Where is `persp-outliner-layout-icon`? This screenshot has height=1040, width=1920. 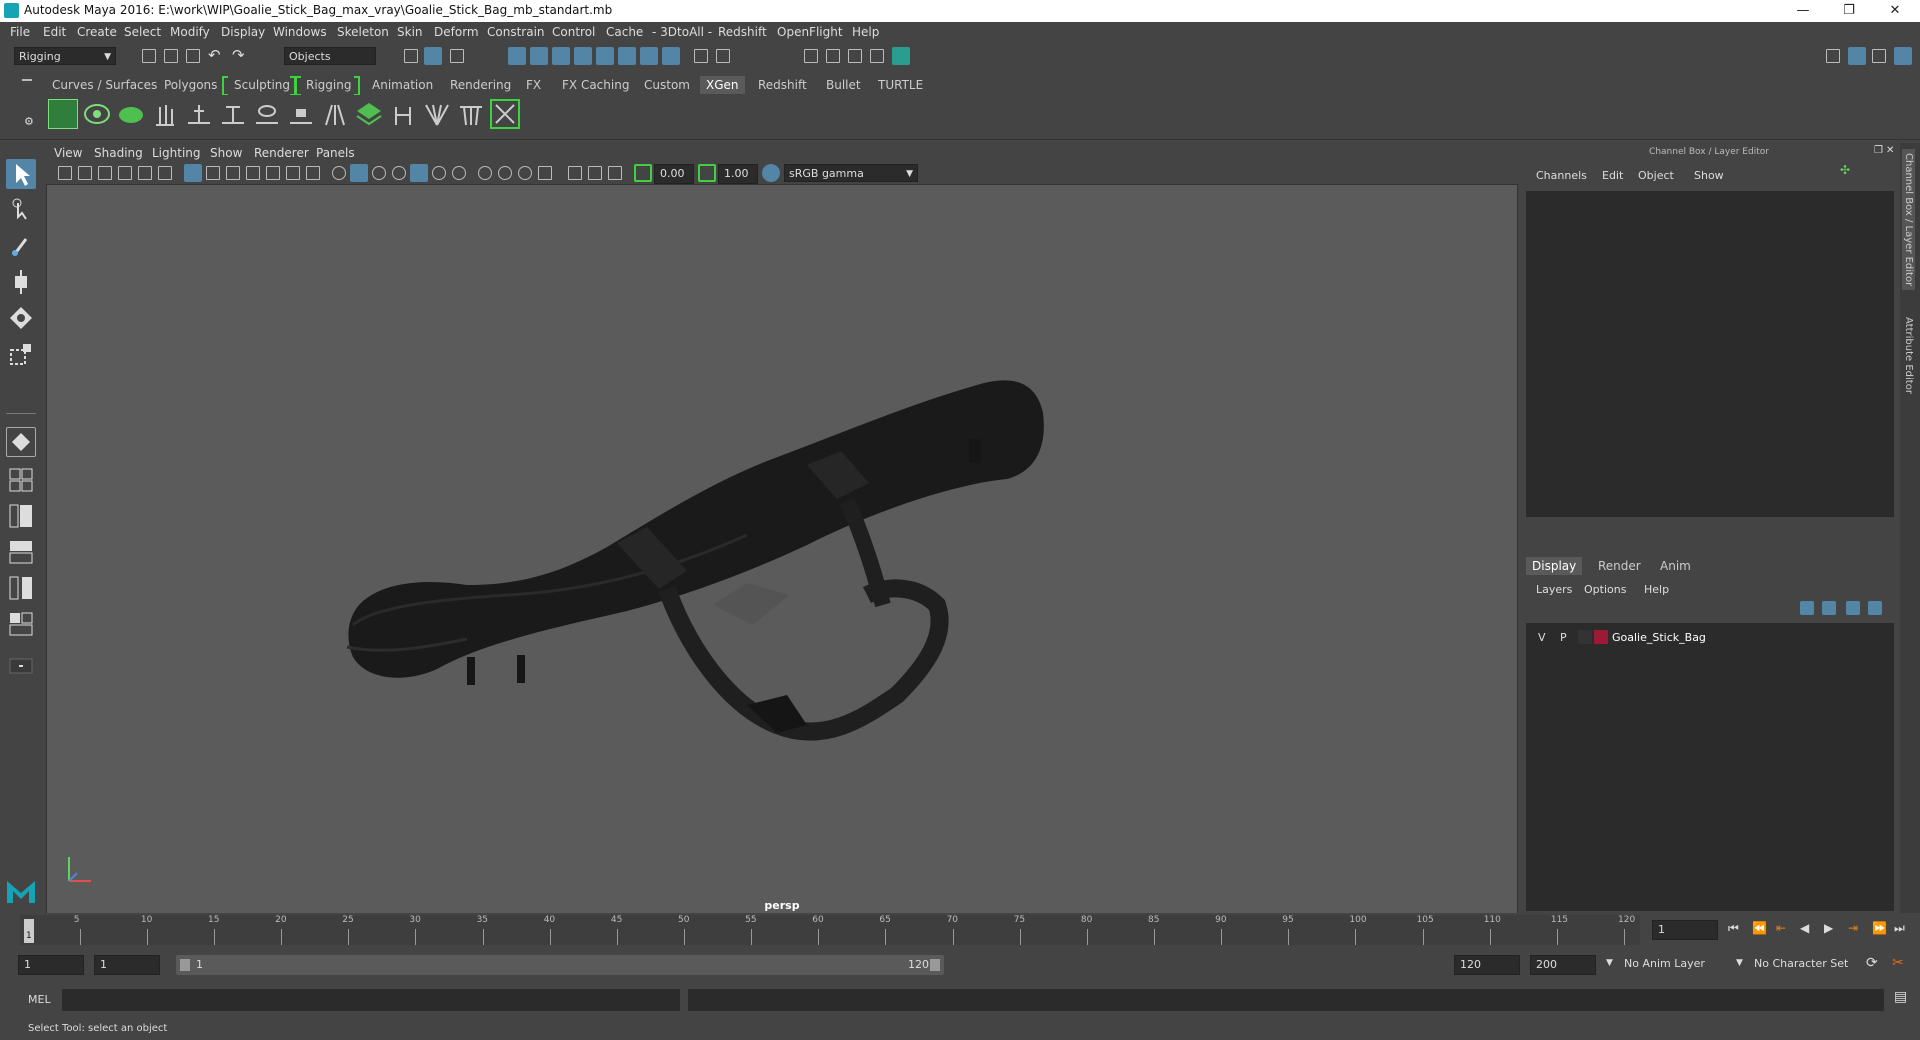
persp-outliner-layout-icon is located at coordinates (21, 516).